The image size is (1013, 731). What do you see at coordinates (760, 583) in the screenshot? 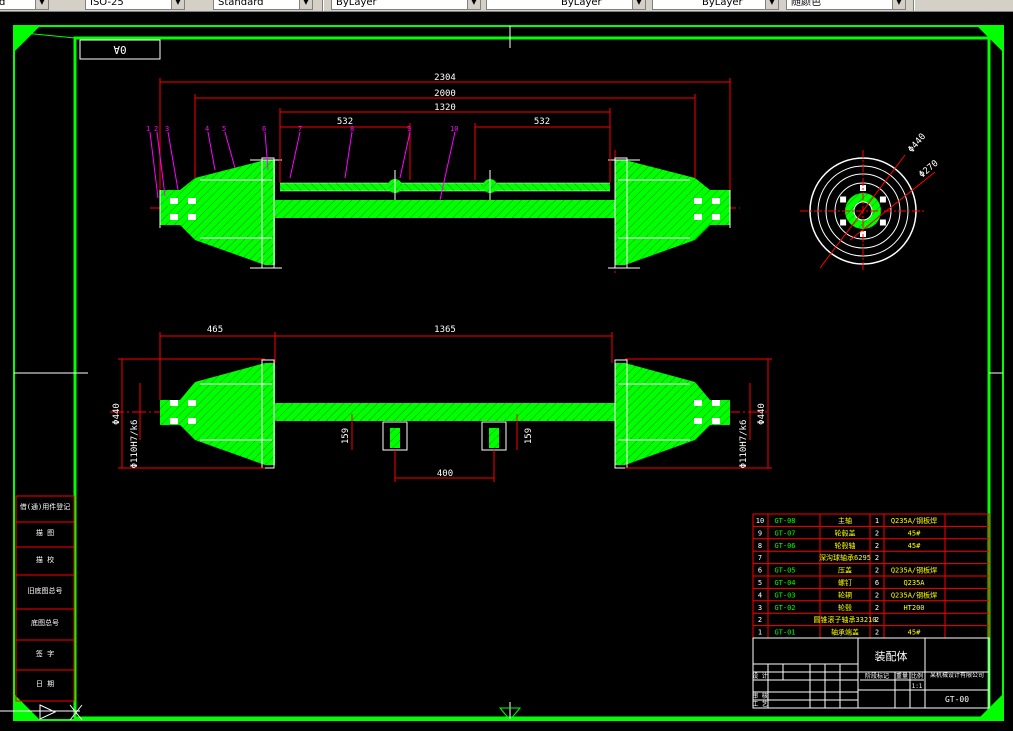
I see `bom-cell-no: 5` at bounding box center [760, 583].